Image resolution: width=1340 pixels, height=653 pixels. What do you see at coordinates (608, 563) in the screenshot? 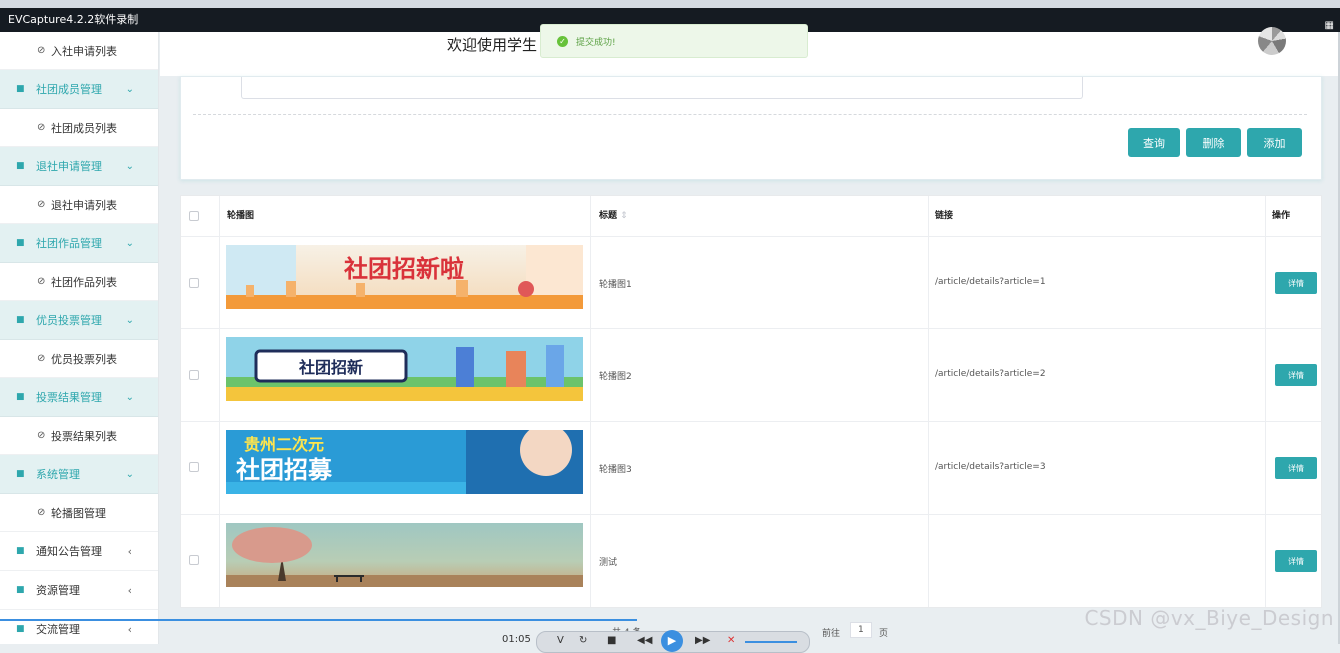
I see `row-title: 测试` at bounding box center [608, 563].